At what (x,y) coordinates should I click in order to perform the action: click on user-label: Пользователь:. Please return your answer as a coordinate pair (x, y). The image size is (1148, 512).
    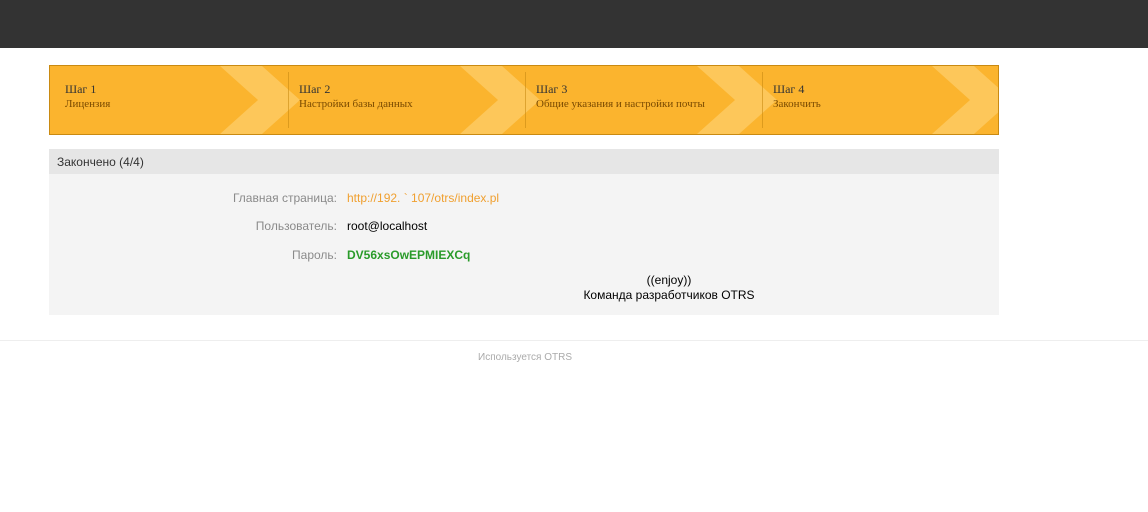
    Looking at the image, I should click on (296, 226).